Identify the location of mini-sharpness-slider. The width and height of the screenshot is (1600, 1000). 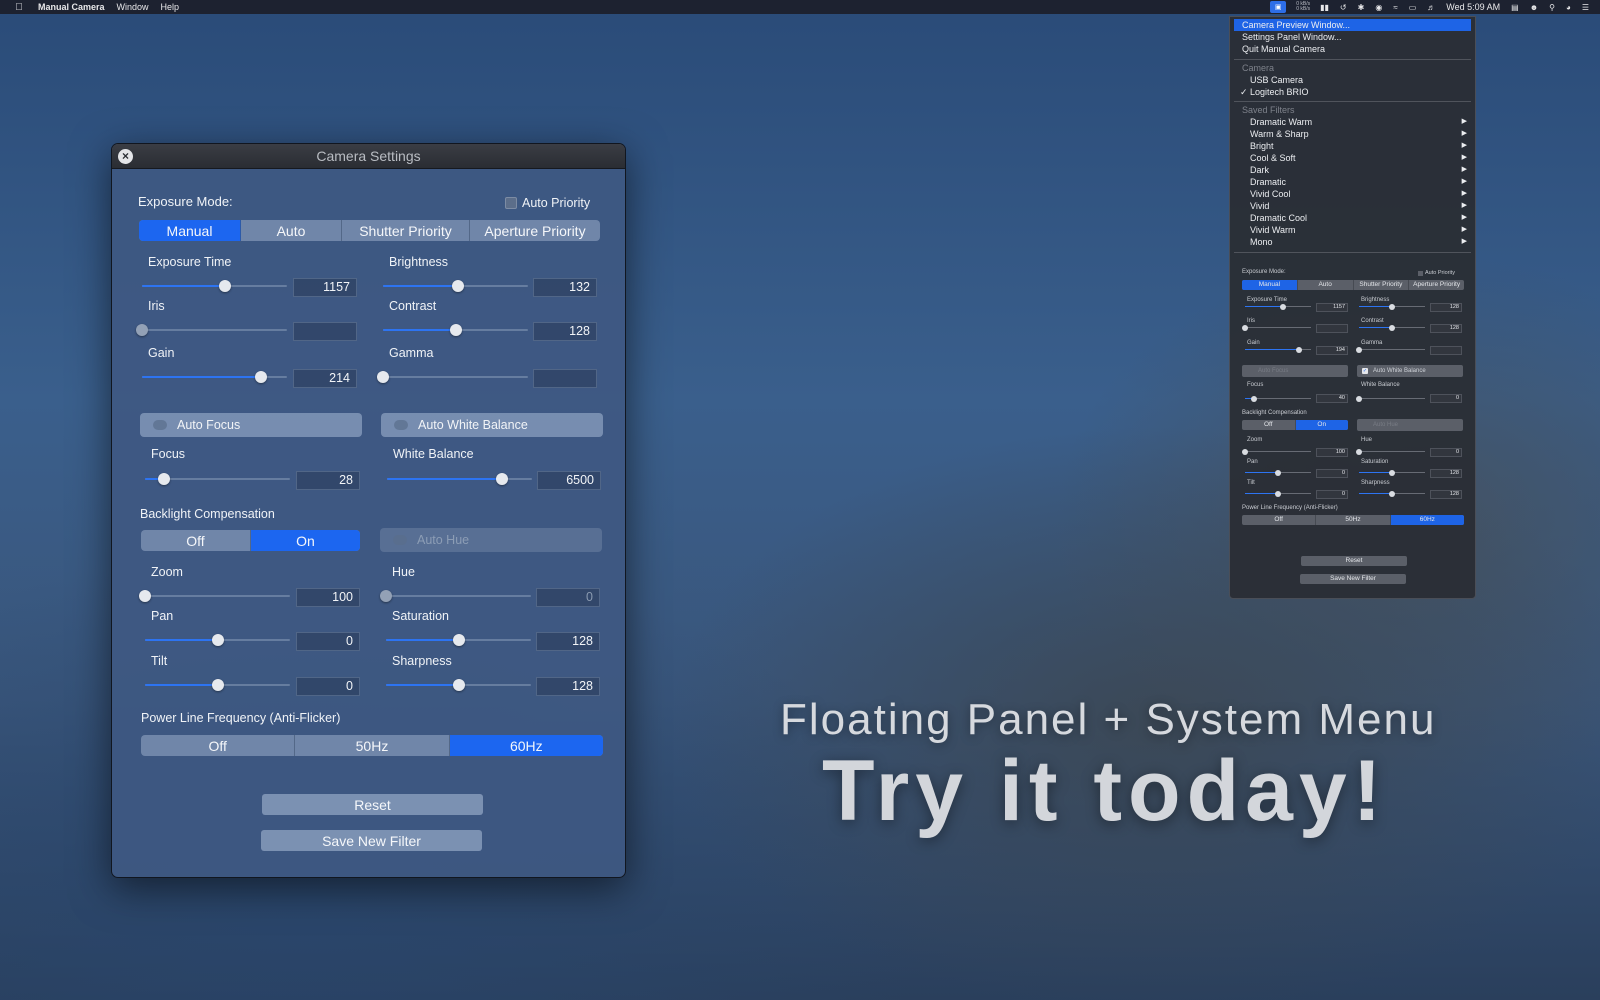
(1392, 494).